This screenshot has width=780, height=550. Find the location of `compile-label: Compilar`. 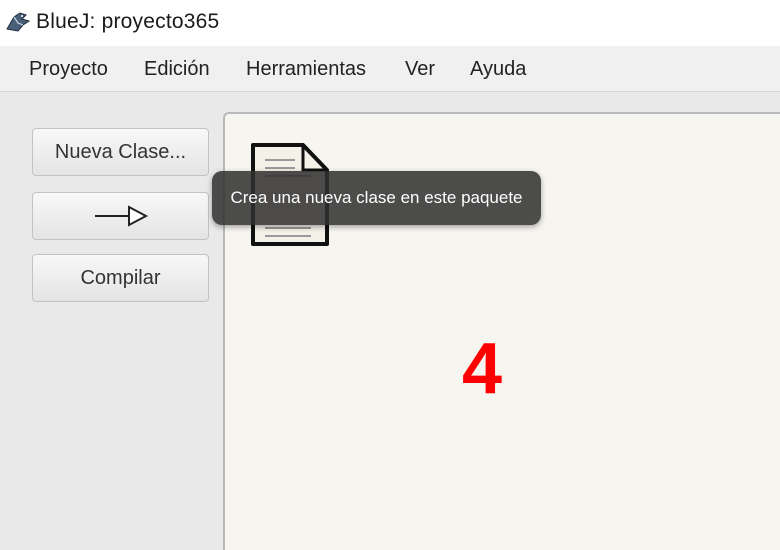

compile-label: Compilar is located at coordinates (120, 277).